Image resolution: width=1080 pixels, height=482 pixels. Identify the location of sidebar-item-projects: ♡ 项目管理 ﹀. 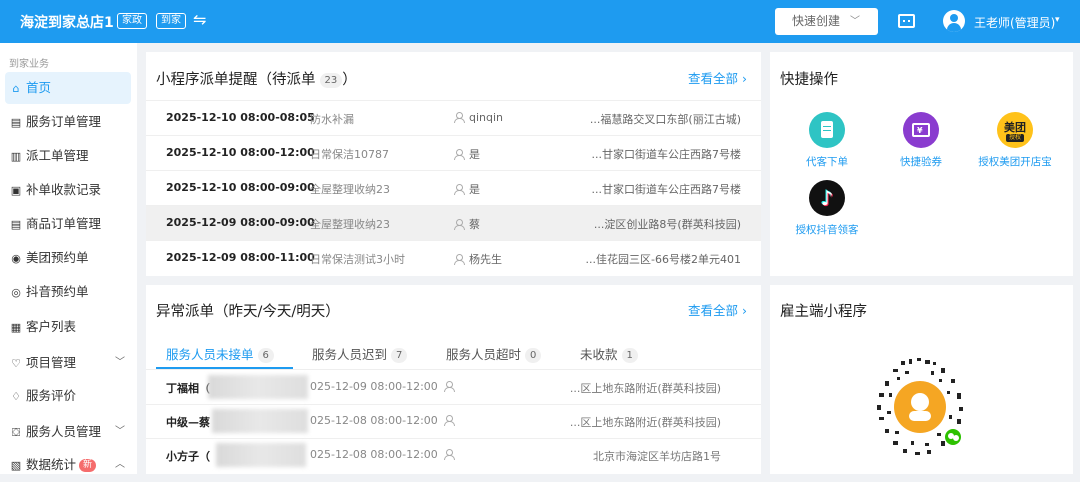
(68, 363).